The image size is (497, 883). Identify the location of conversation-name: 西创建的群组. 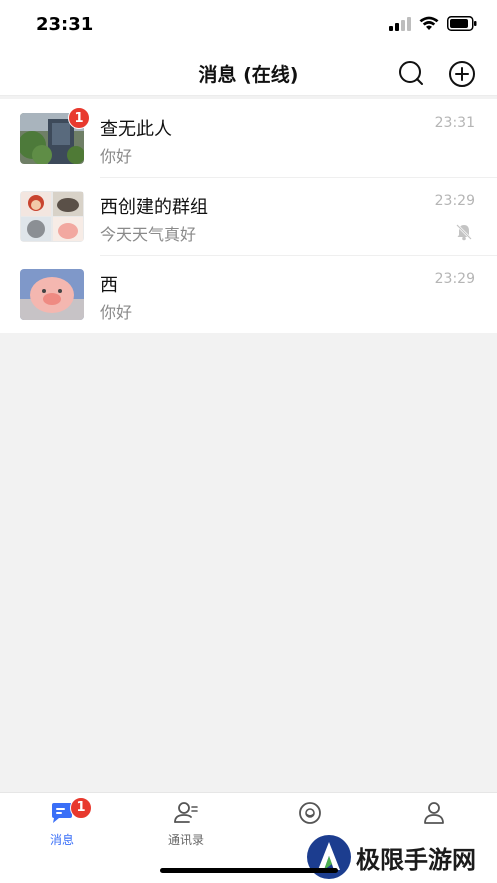
(154, 207).